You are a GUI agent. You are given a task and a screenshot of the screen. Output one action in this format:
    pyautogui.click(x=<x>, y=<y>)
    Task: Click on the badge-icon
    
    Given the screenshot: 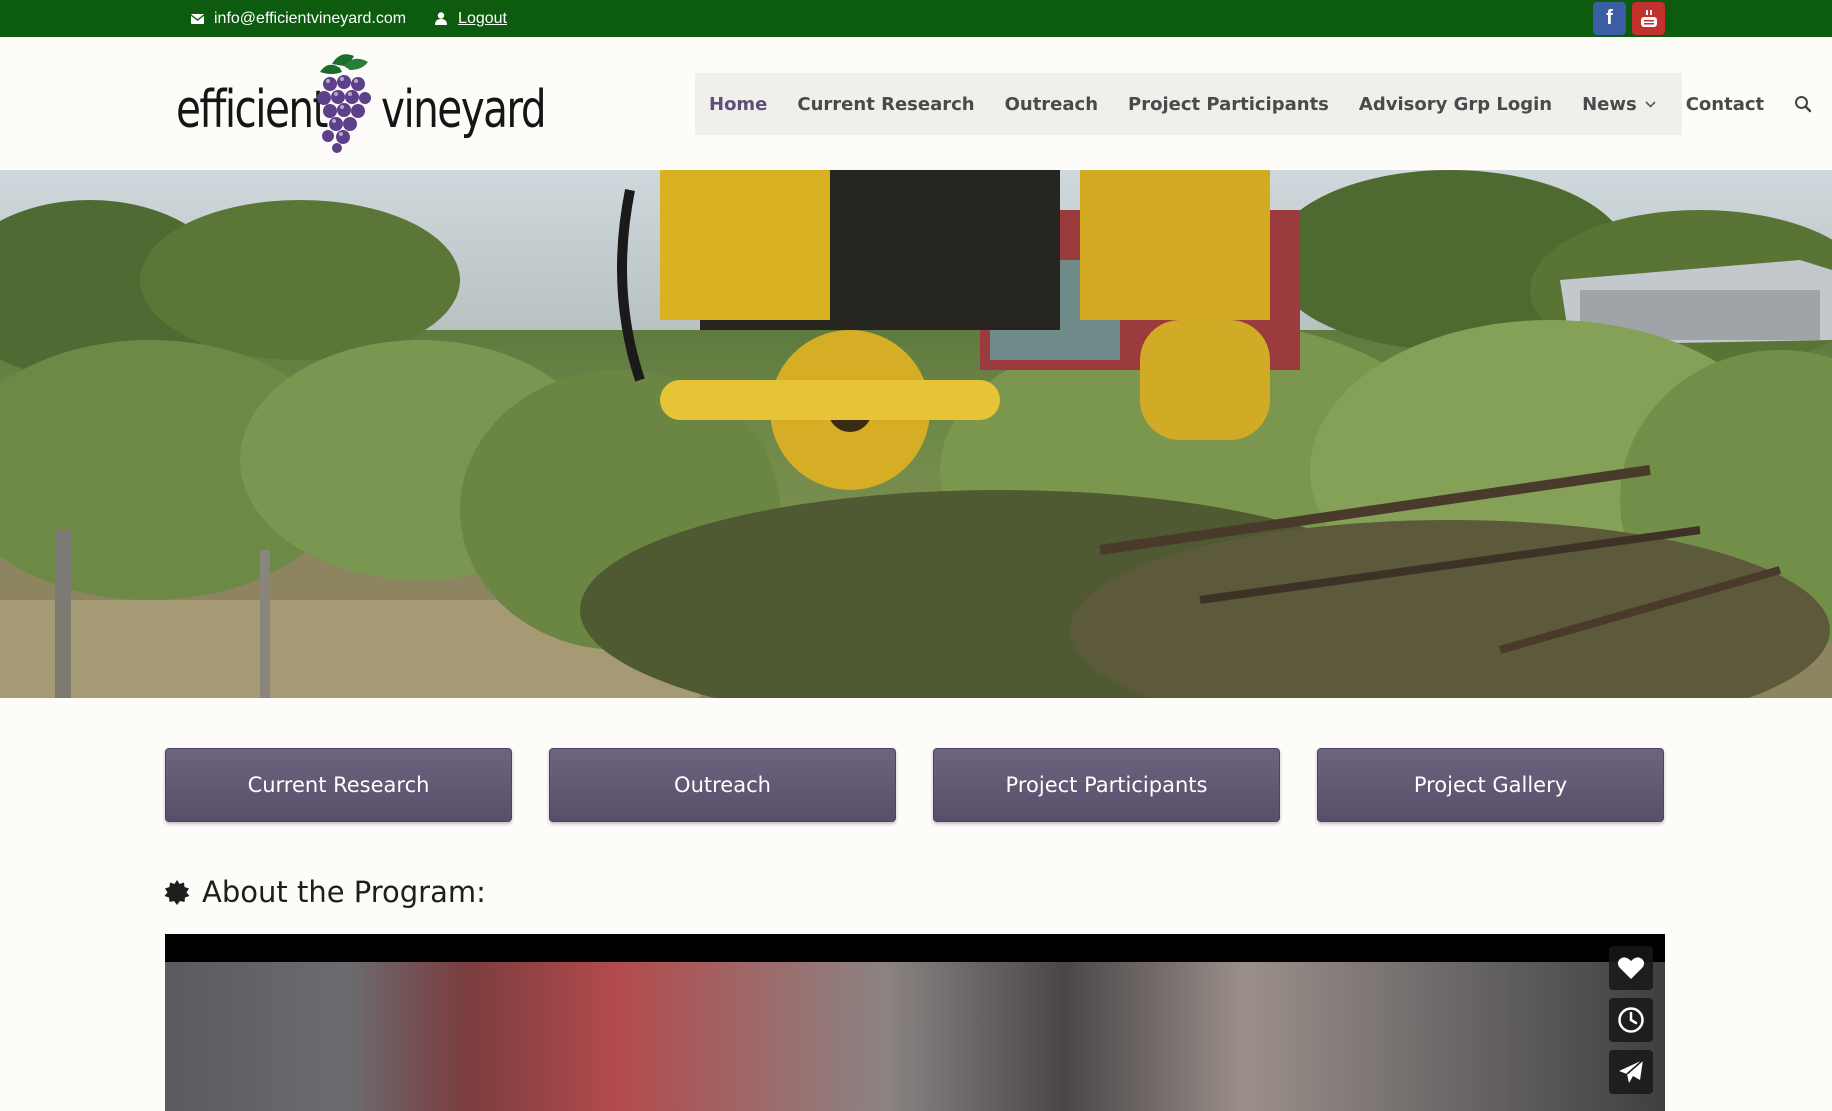 What is the action you would take?
    pyautogui.click(x=177, y=892)
    